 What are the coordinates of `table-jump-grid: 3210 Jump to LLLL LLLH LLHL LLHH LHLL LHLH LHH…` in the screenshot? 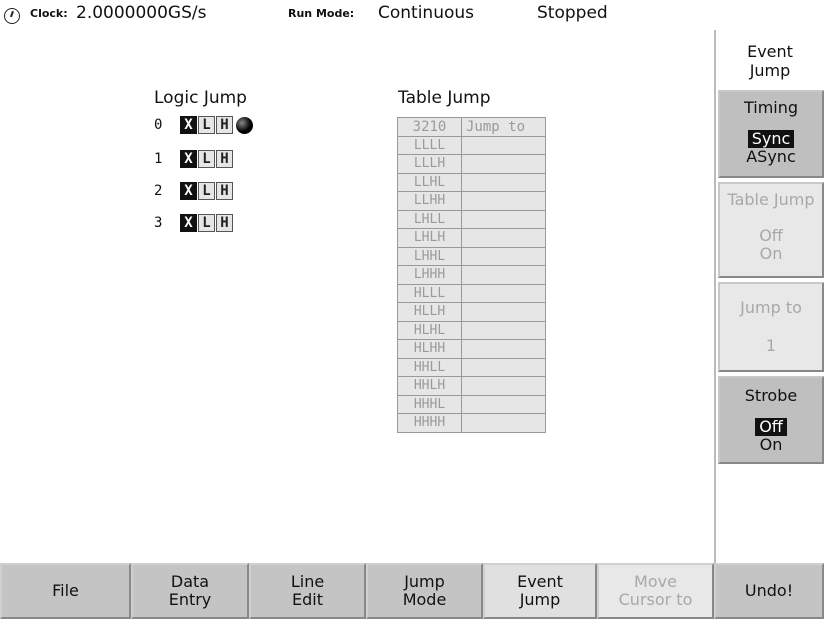 It's located at (471, 275).